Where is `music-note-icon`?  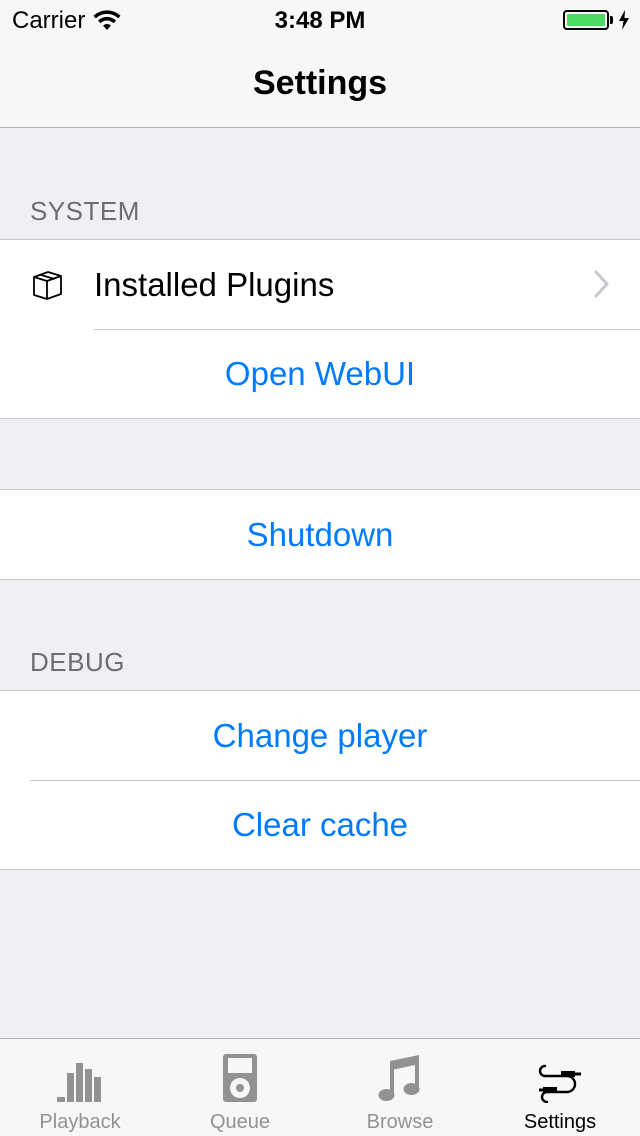
music-note-icon is located at coordinates (399, 1078).